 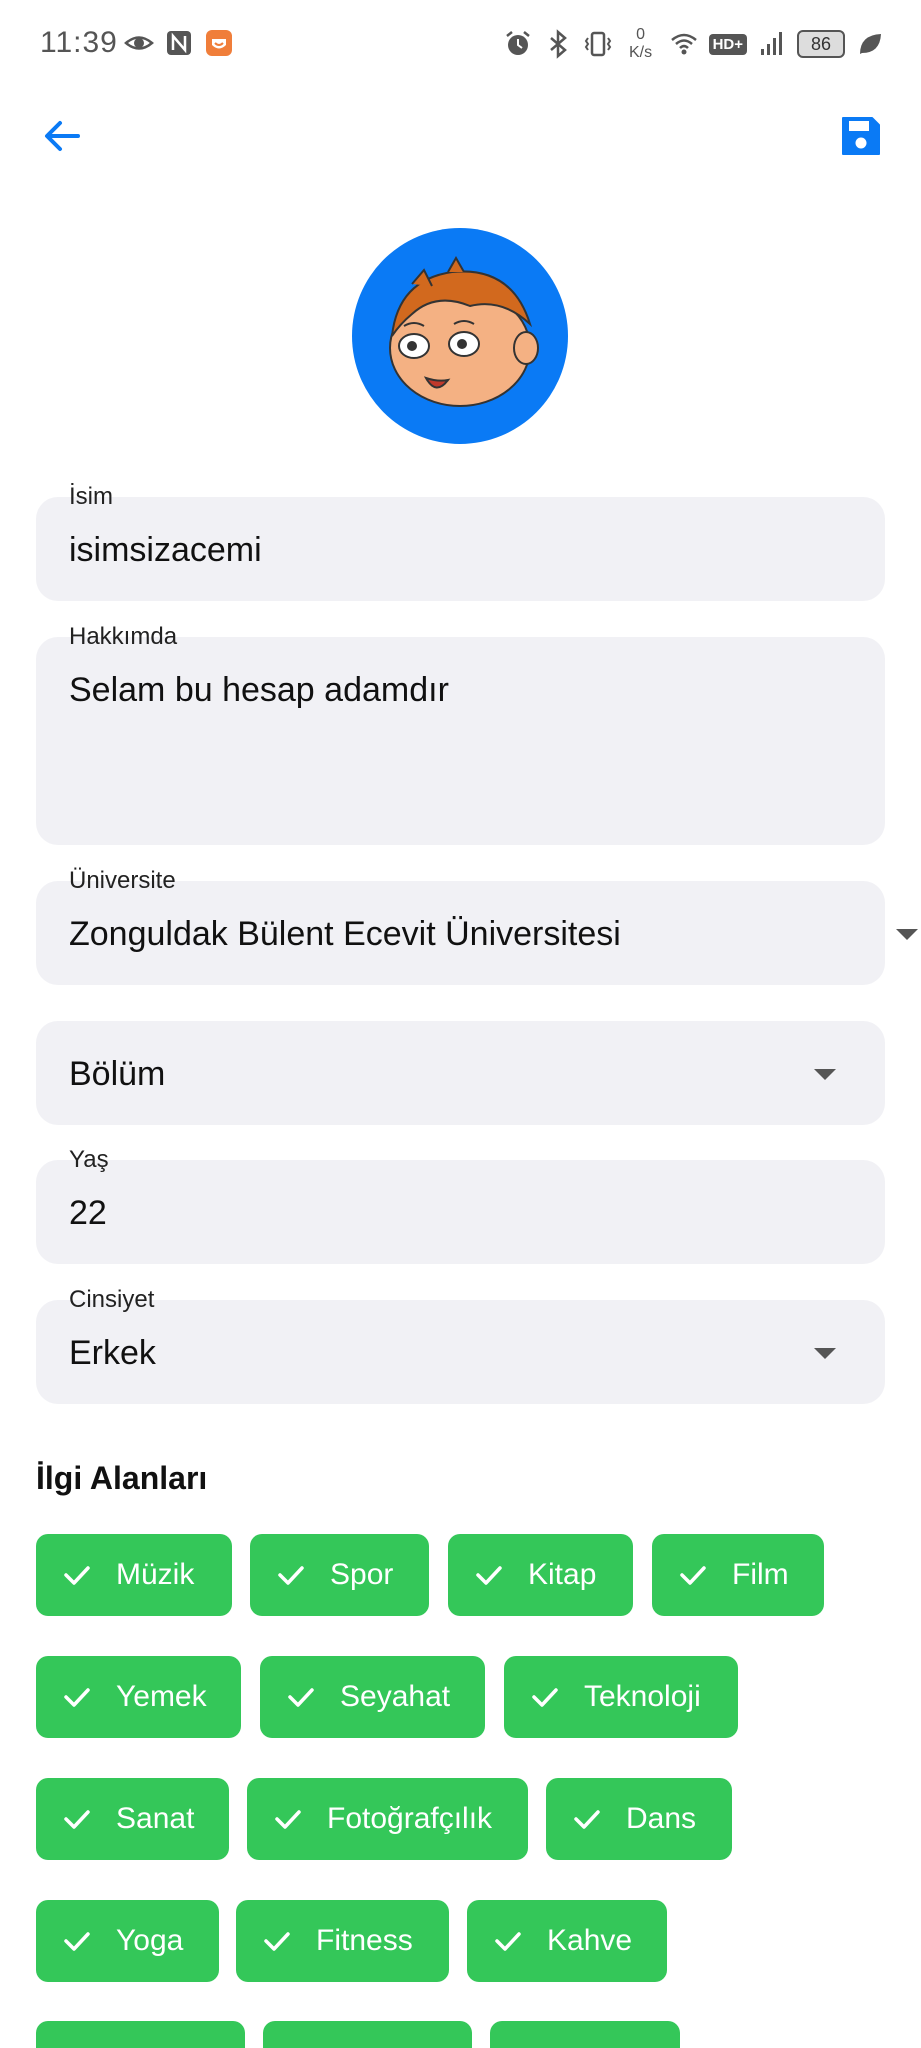 What do you see at coordinates (91, 496) in the screenshot?
I see `name-label: İsim` at bounding box center [91, 496].